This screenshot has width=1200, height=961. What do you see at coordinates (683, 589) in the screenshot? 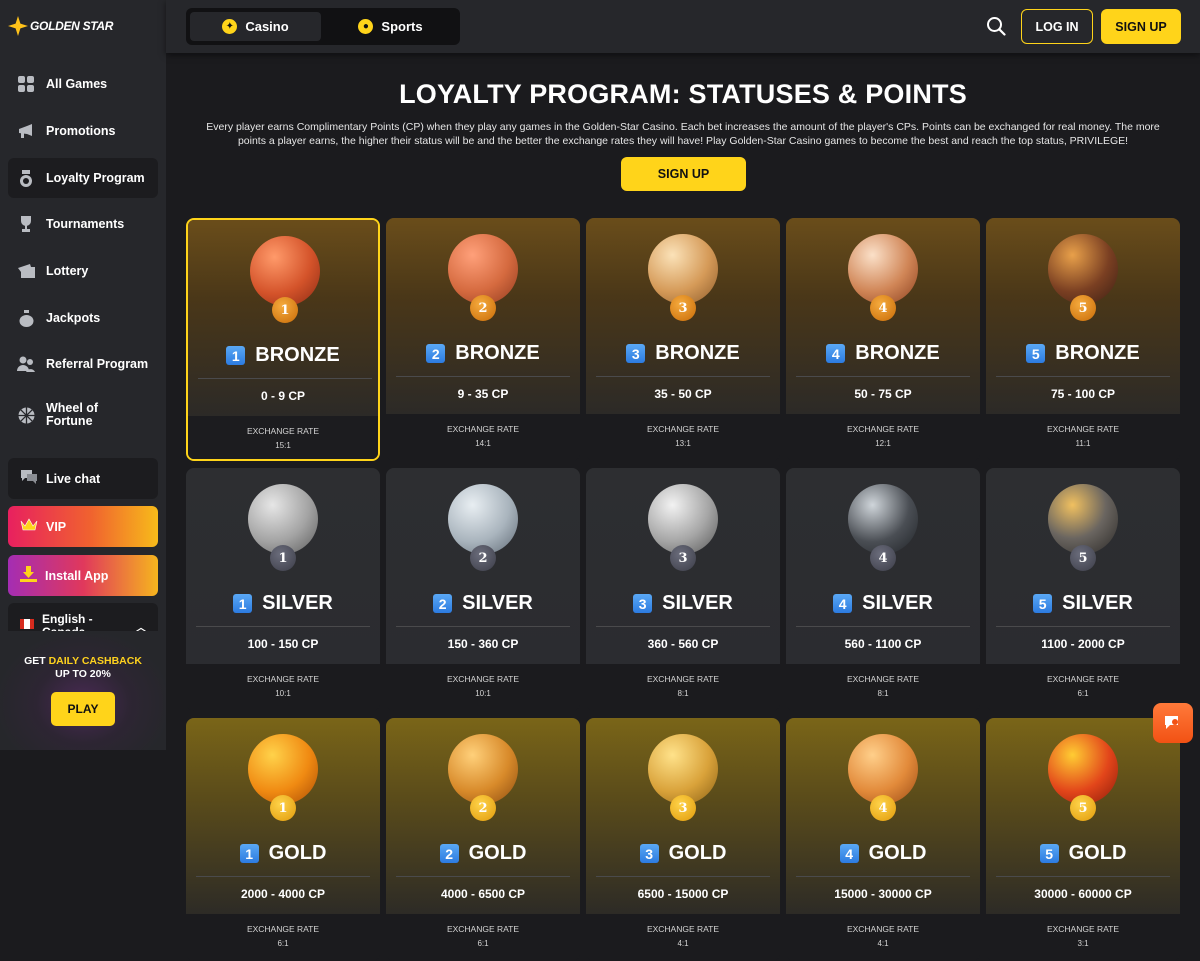
I see `loyalty-card-silver-3: 3 3 SILVER 360 - 560 CP EXCHANGE RATE 8:1` at bounding box center [683, 589].